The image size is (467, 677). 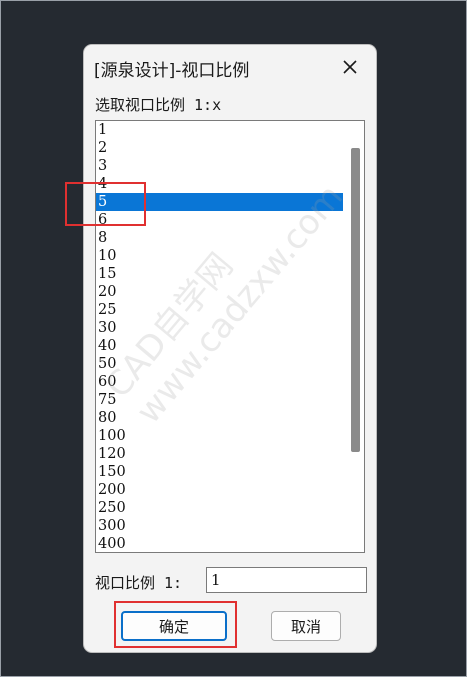 I want to click on list-item: 50, so click(x=221, y=364).